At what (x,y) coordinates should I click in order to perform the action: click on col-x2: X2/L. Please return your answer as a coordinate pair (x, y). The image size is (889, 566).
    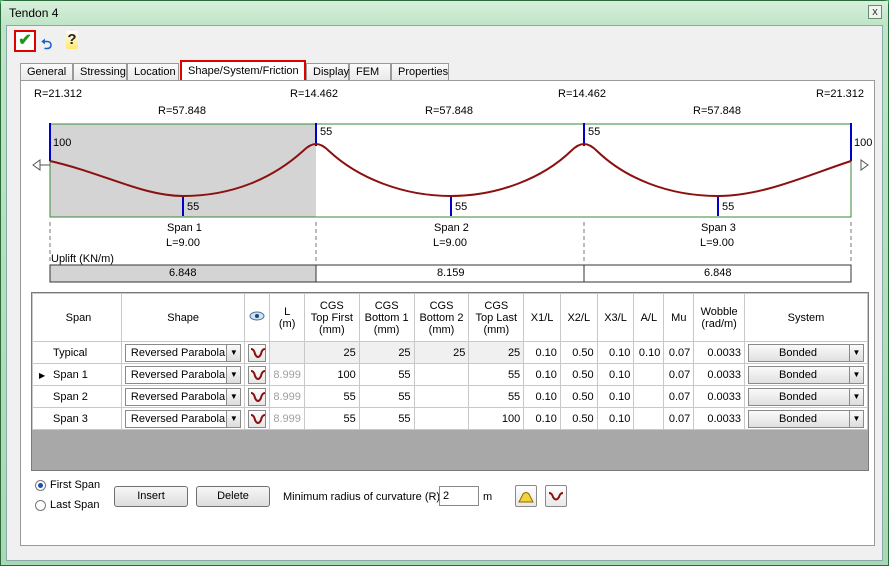
    Looking at the image, I should click on (578, 317).